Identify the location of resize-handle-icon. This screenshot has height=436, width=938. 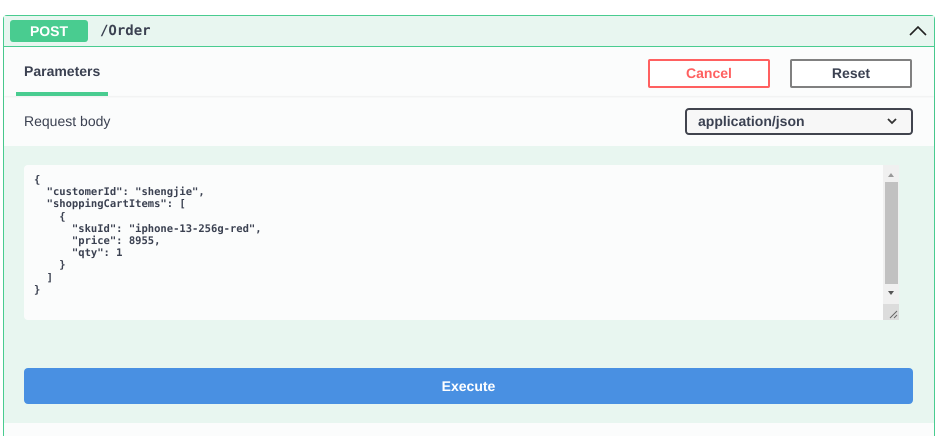
(891, 312).